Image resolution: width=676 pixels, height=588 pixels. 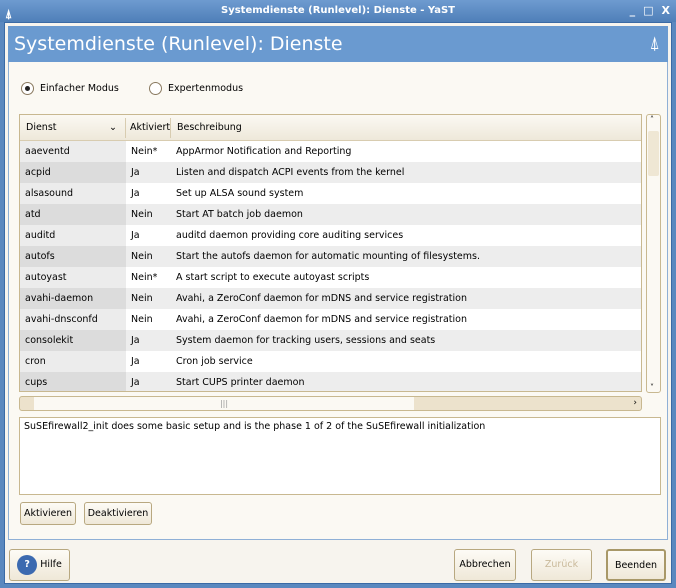 What do you see at coordinates (206, 88) in the screenshot?
I see `radio-label: Expertenmodus` at bounding box center [206, 88].